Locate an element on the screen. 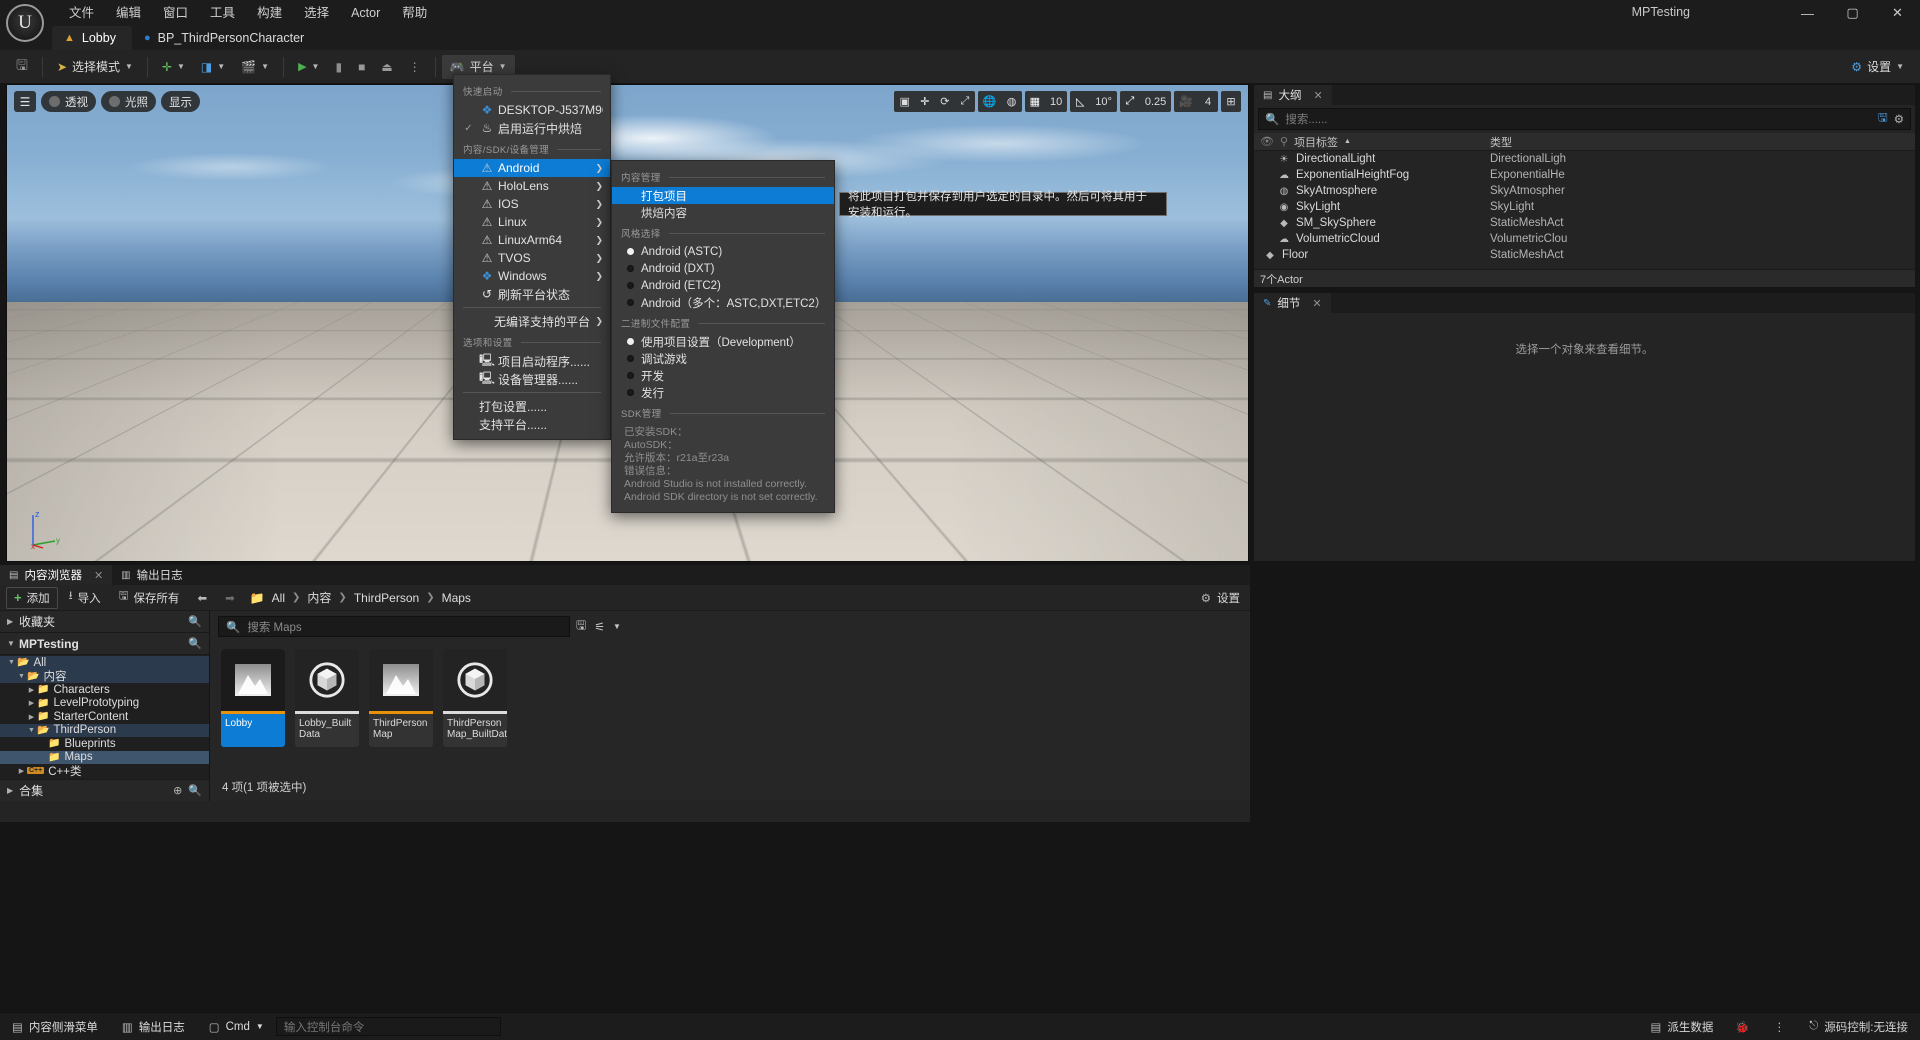 The width and height of the screenshot is (1920, 1040). save-search-icon: 🖫 is located at coordinates (581, 626).